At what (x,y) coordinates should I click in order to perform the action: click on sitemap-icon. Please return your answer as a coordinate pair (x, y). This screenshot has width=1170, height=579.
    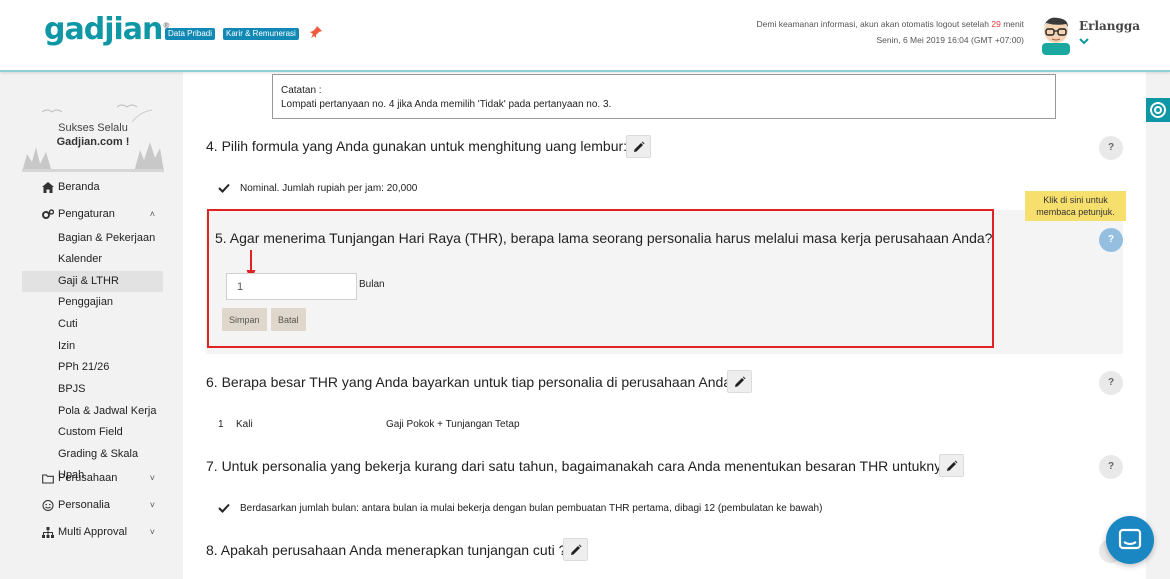
    Looking at the image, I should click on (48, 532).